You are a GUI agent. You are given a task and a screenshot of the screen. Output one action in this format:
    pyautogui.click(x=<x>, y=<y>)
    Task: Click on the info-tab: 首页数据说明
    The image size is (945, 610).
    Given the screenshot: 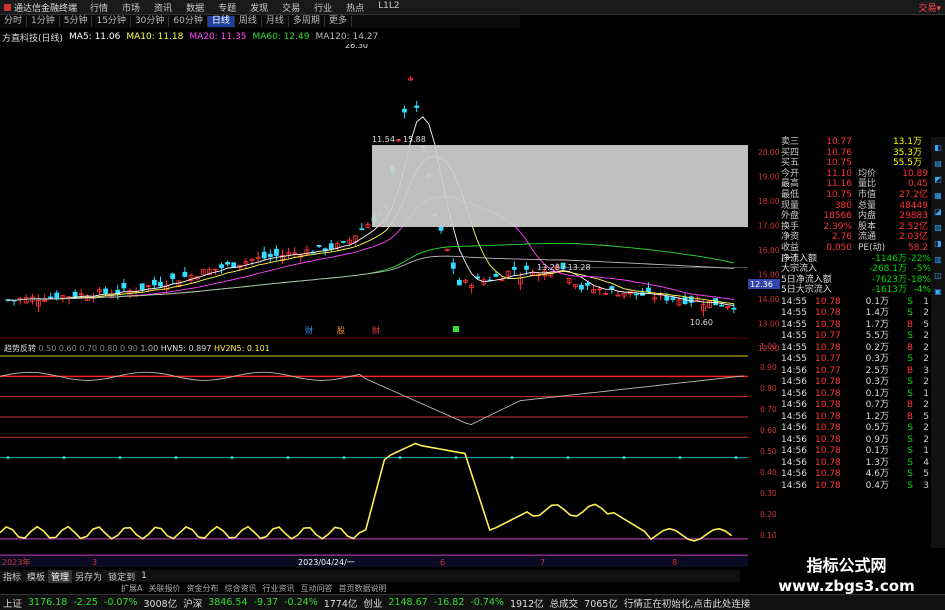 What is the action you would take?
    pyautogui.click(x=362, y=588)
    